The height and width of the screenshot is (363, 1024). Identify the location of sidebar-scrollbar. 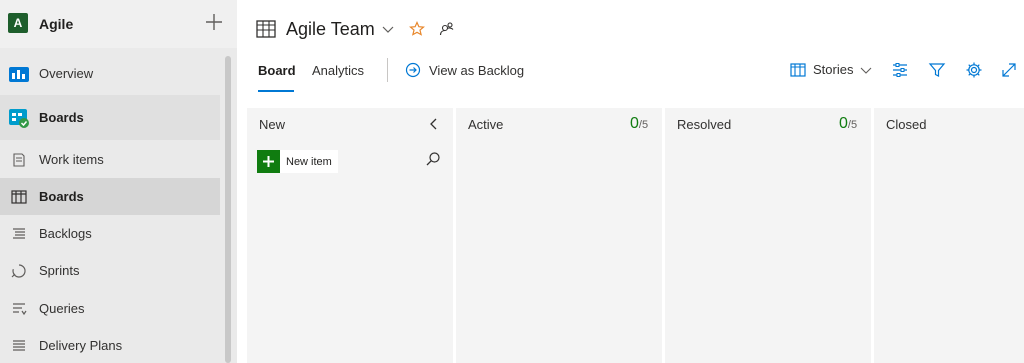
(228, 209).